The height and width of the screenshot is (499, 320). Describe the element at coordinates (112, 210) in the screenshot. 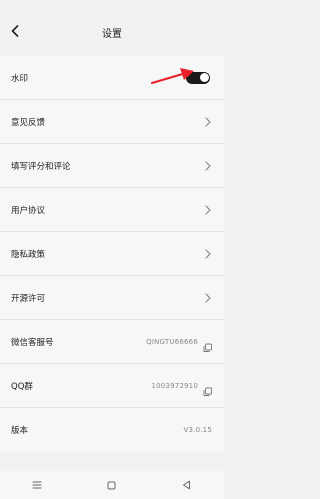

I see `settings-row-user-agreement: 用户协议` at that location.